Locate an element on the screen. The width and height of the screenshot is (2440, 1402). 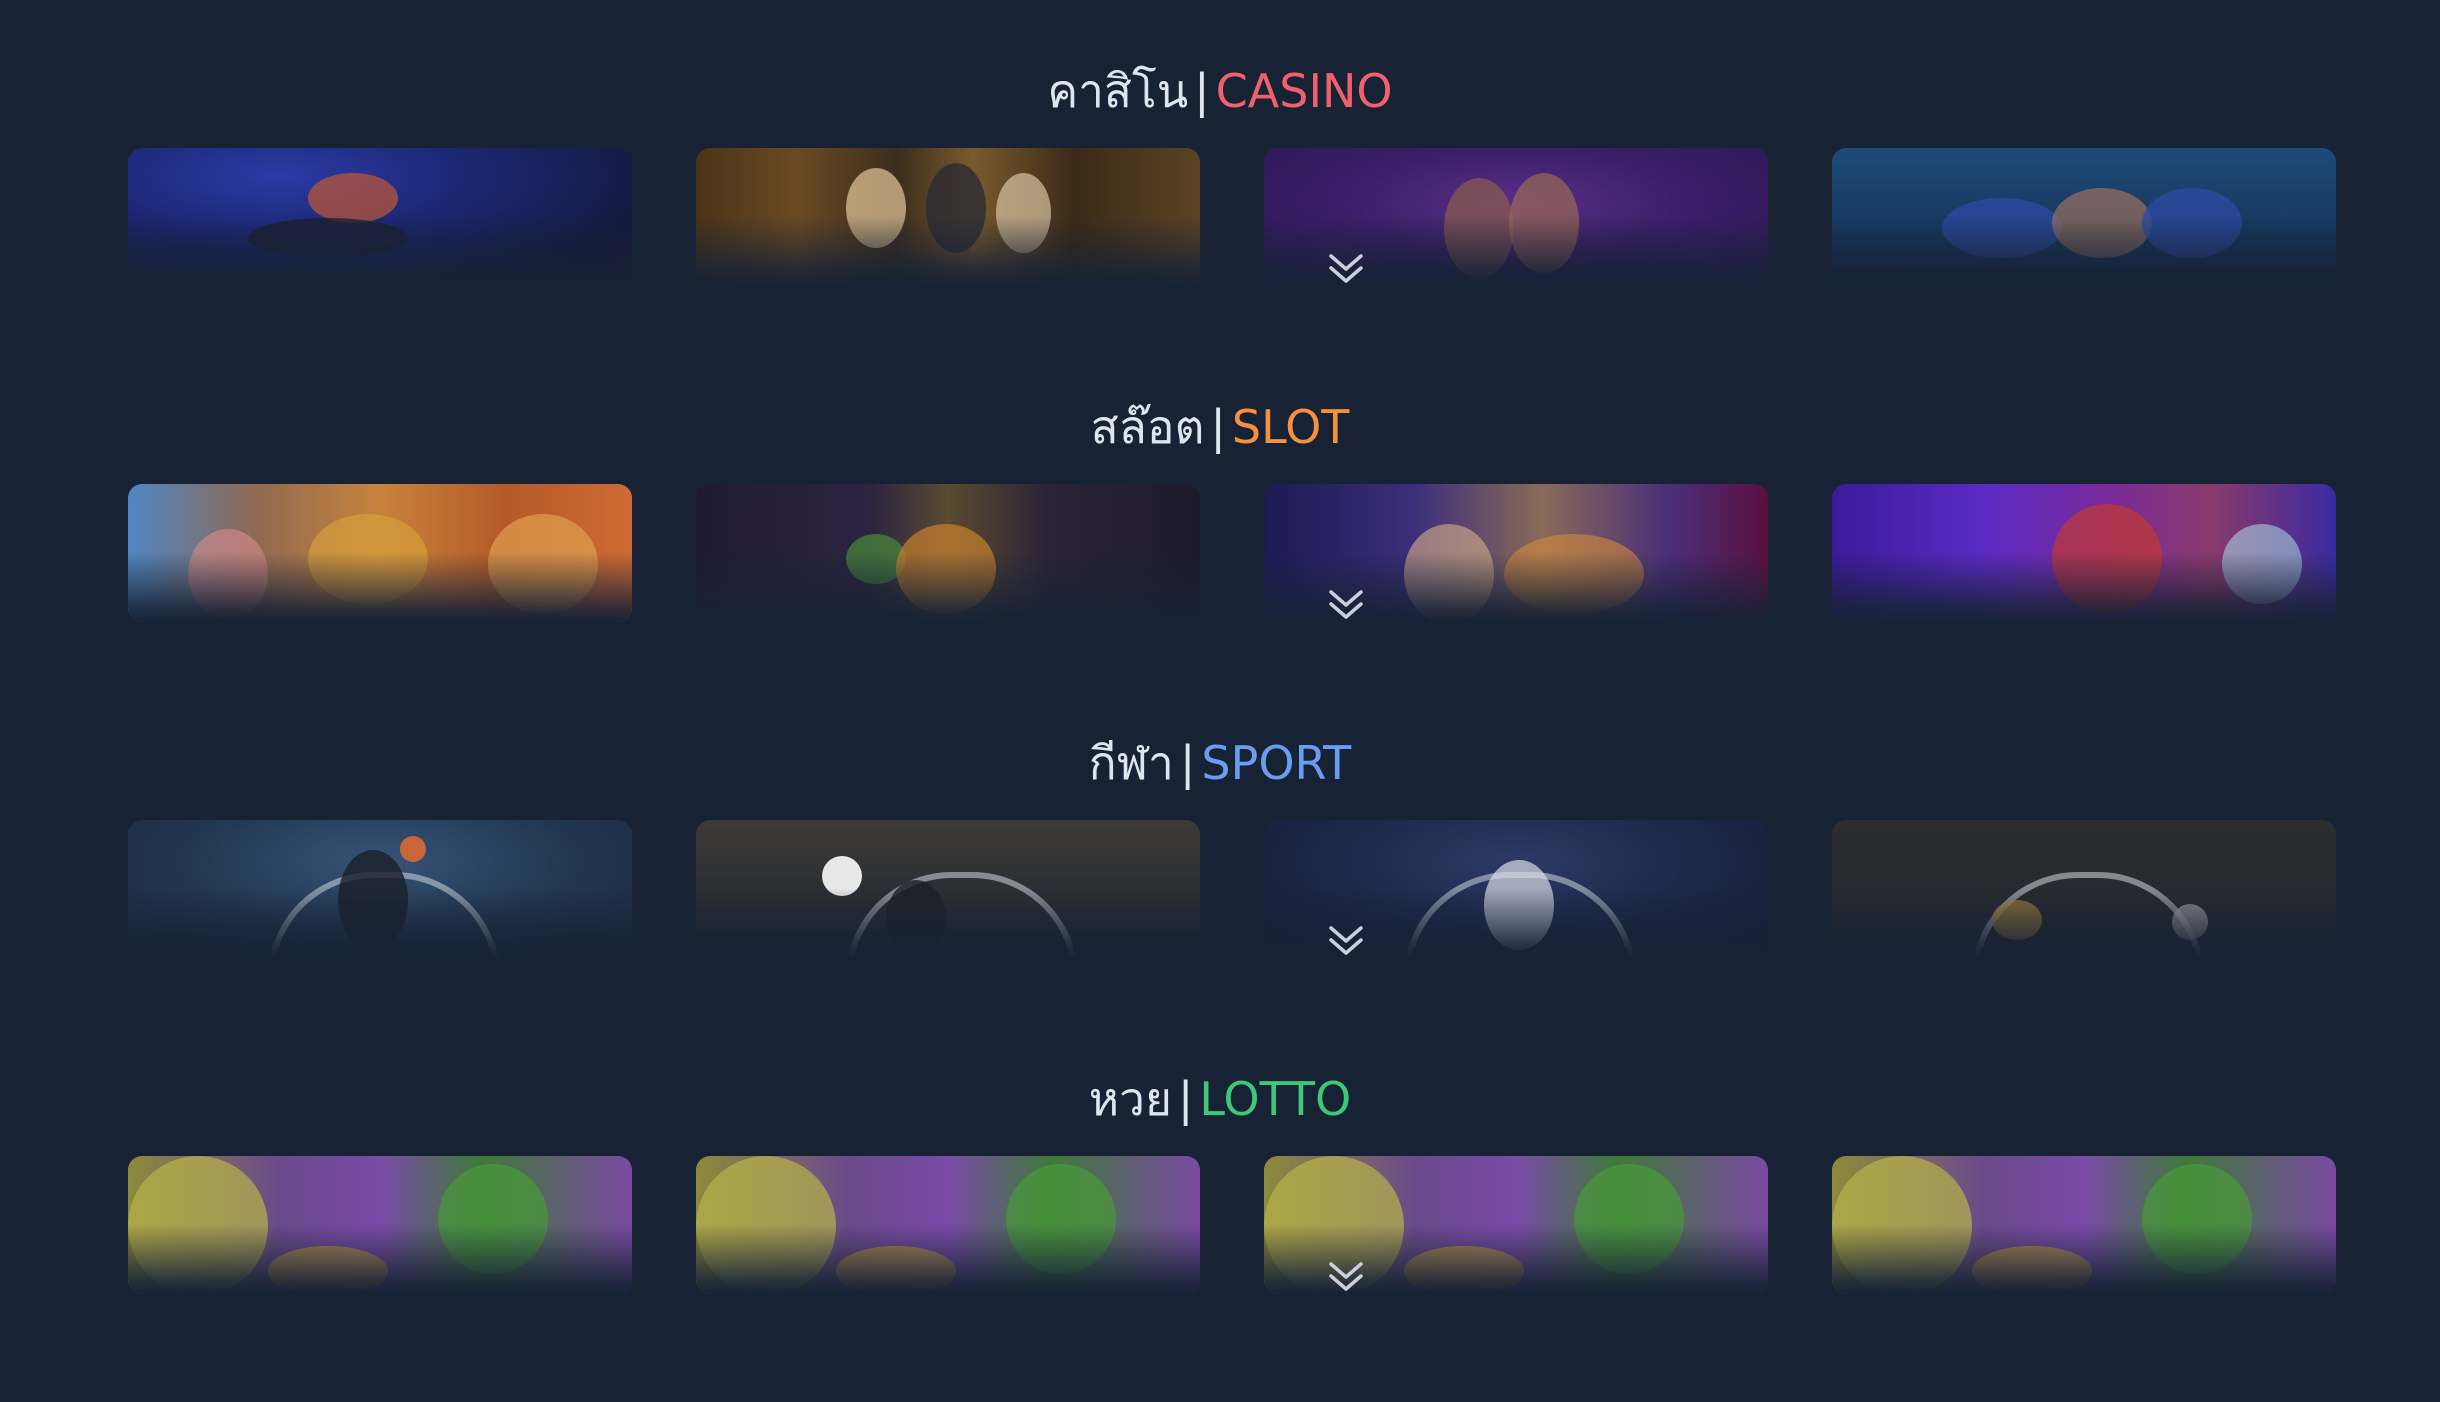
slot-title-english: SLOT is located at coordinates (1290, 427).